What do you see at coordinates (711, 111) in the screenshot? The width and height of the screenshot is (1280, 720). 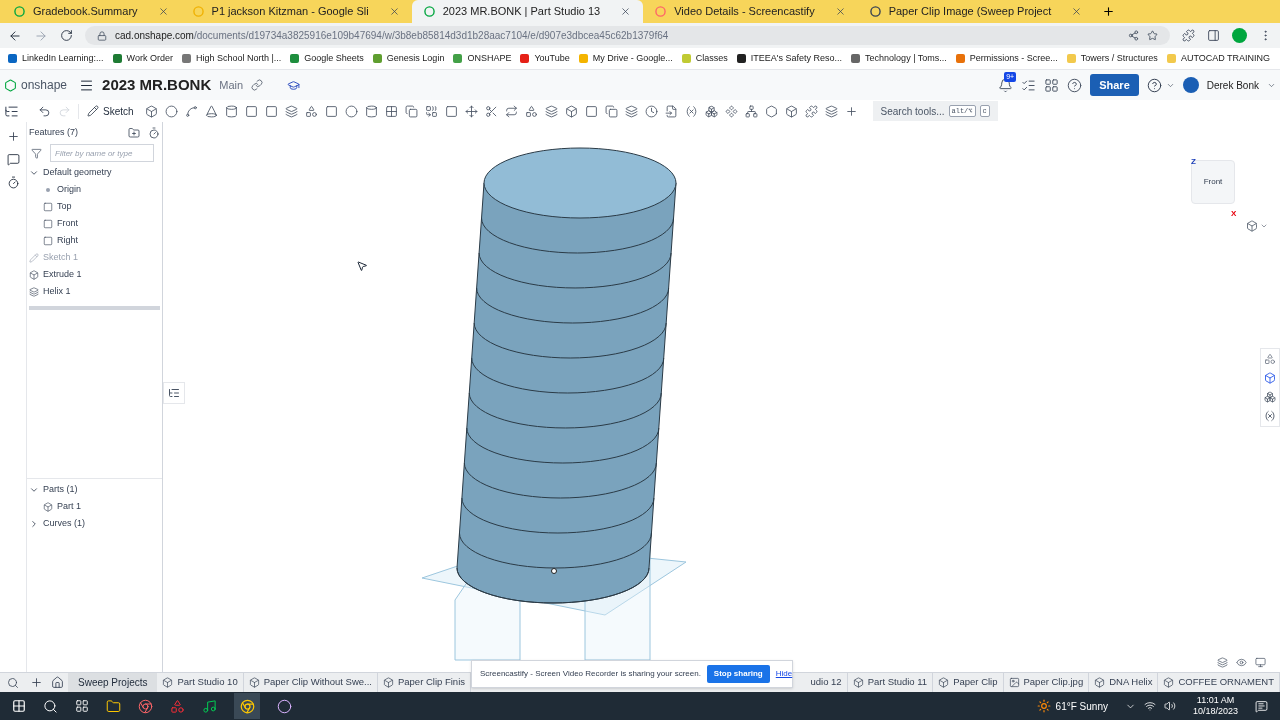 I see `boxes-icon` at bounding box center [711, 111].